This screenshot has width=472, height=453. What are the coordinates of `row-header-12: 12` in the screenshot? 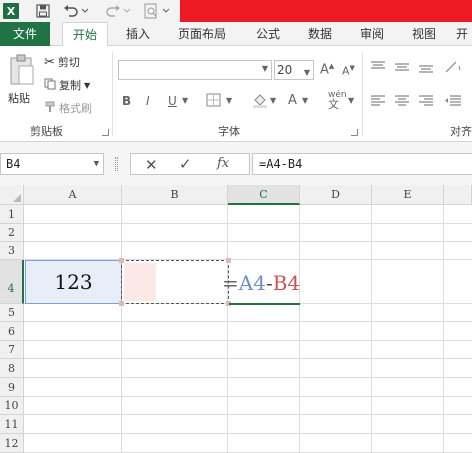 It's located at (12, 443).